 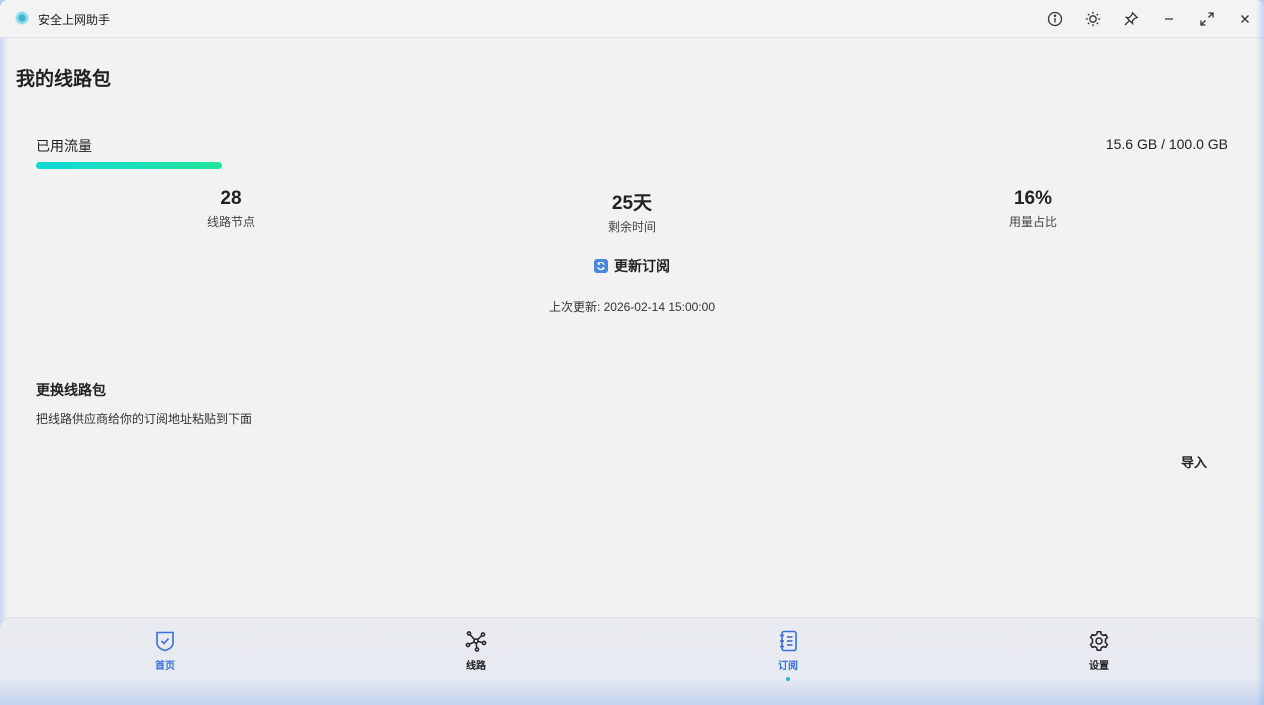 What do you see at coordinates (631, 227) in the screenshot?
I see `stat-remaining-time-label: 剩余时间` at bounding box center [631, 227].